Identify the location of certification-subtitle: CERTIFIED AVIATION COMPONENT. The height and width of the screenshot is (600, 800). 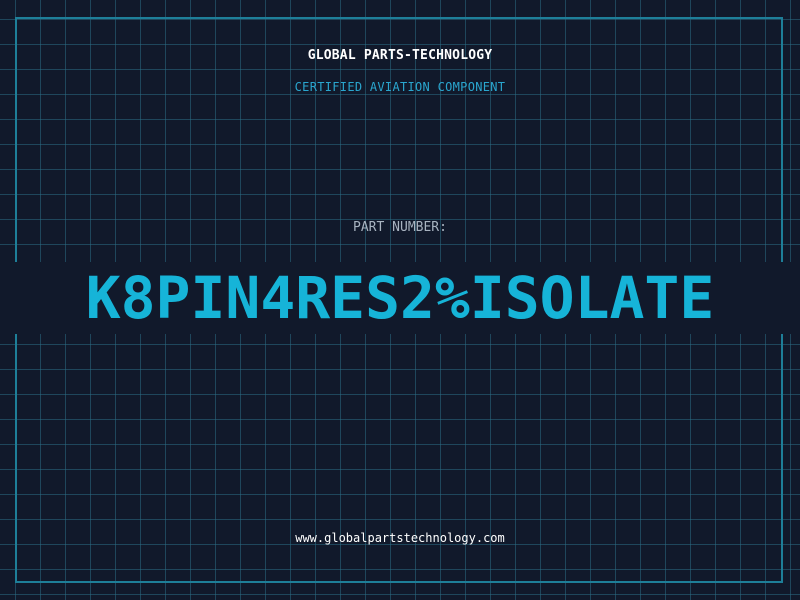
(400, 87).